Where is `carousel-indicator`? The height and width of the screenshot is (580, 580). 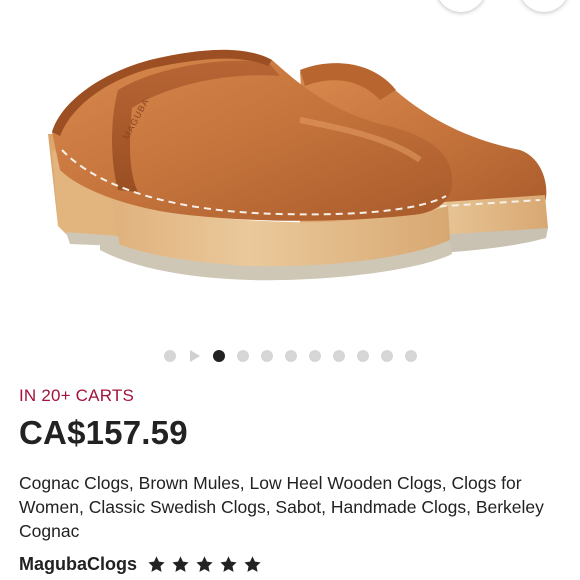
carousel-indicator is located at coordinates (290, 356).